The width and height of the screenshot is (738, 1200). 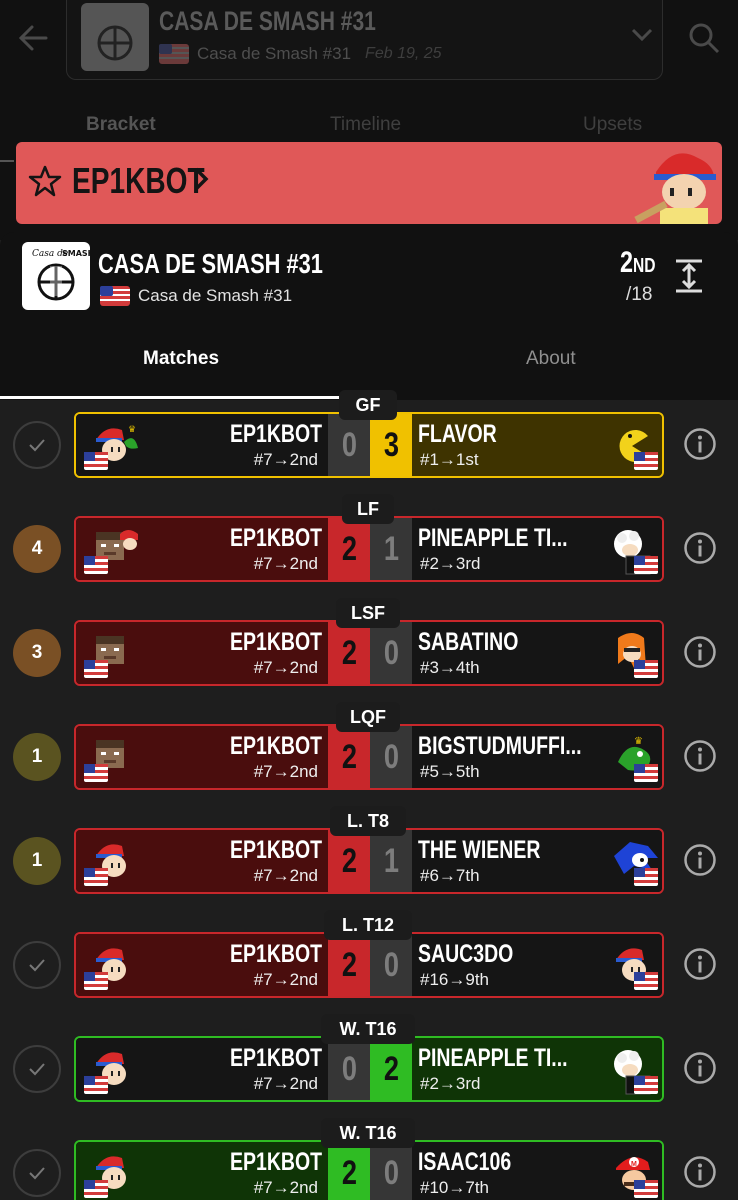 I want to click on back-arrow-icon, so click(x=34, y=38).